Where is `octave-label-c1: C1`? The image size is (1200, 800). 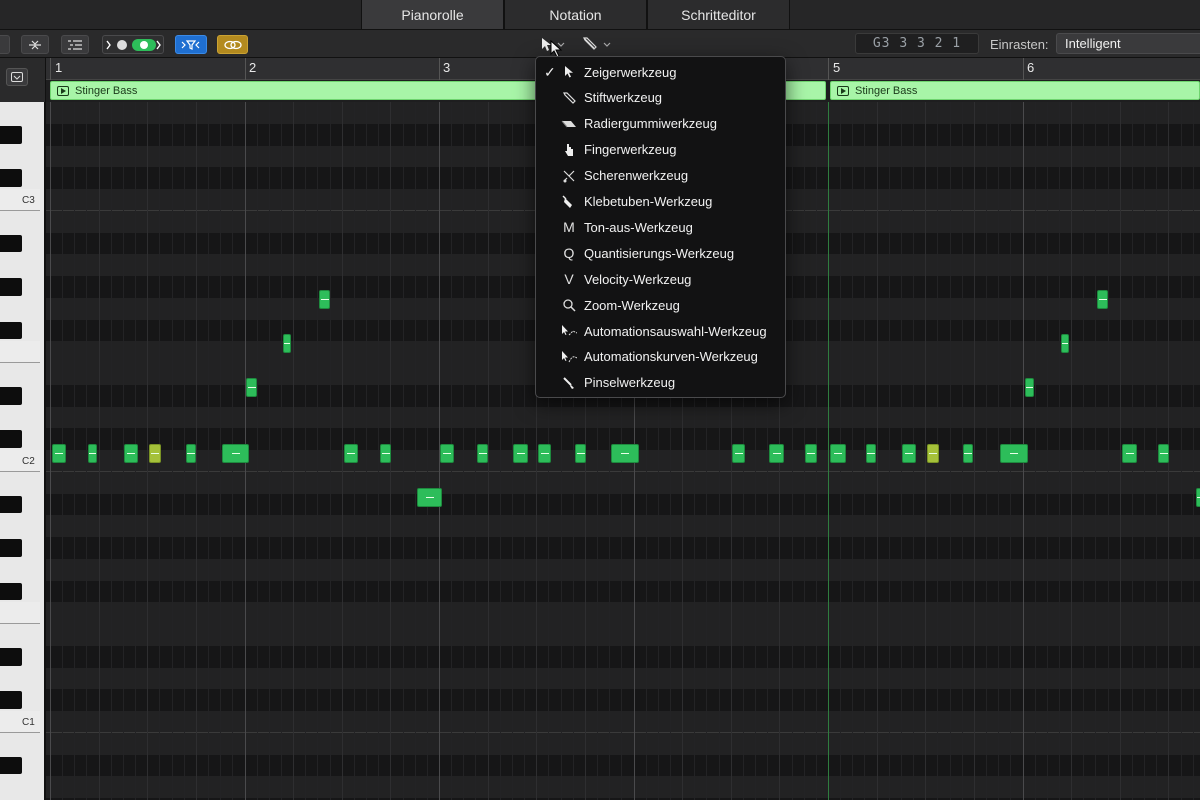
octave-label-c1: C1 is located at coordinates (28, 722).